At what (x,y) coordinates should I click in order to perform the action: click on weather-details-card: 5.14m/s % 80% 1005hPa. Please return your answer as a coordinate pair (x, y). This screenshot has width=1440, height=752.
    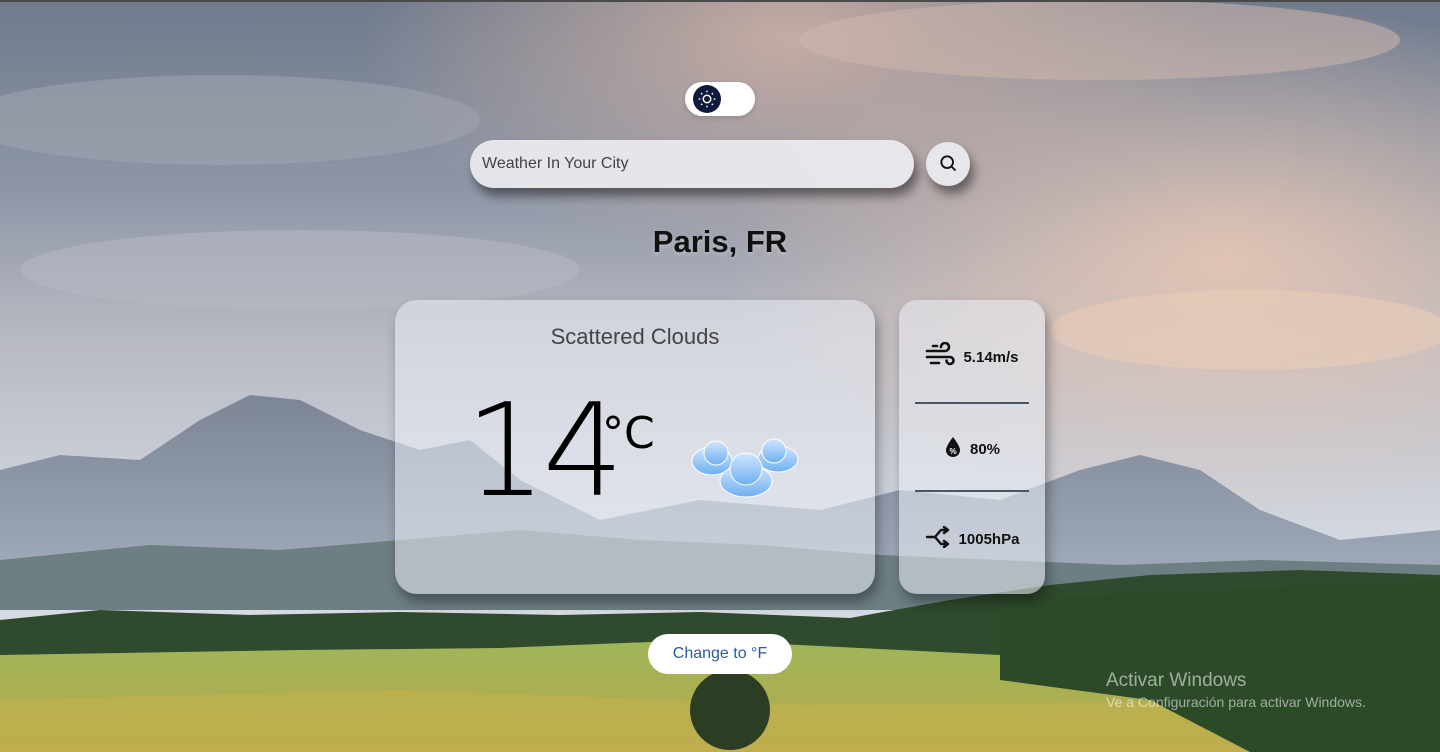
    Looking at the image, I should click on (972, 447).